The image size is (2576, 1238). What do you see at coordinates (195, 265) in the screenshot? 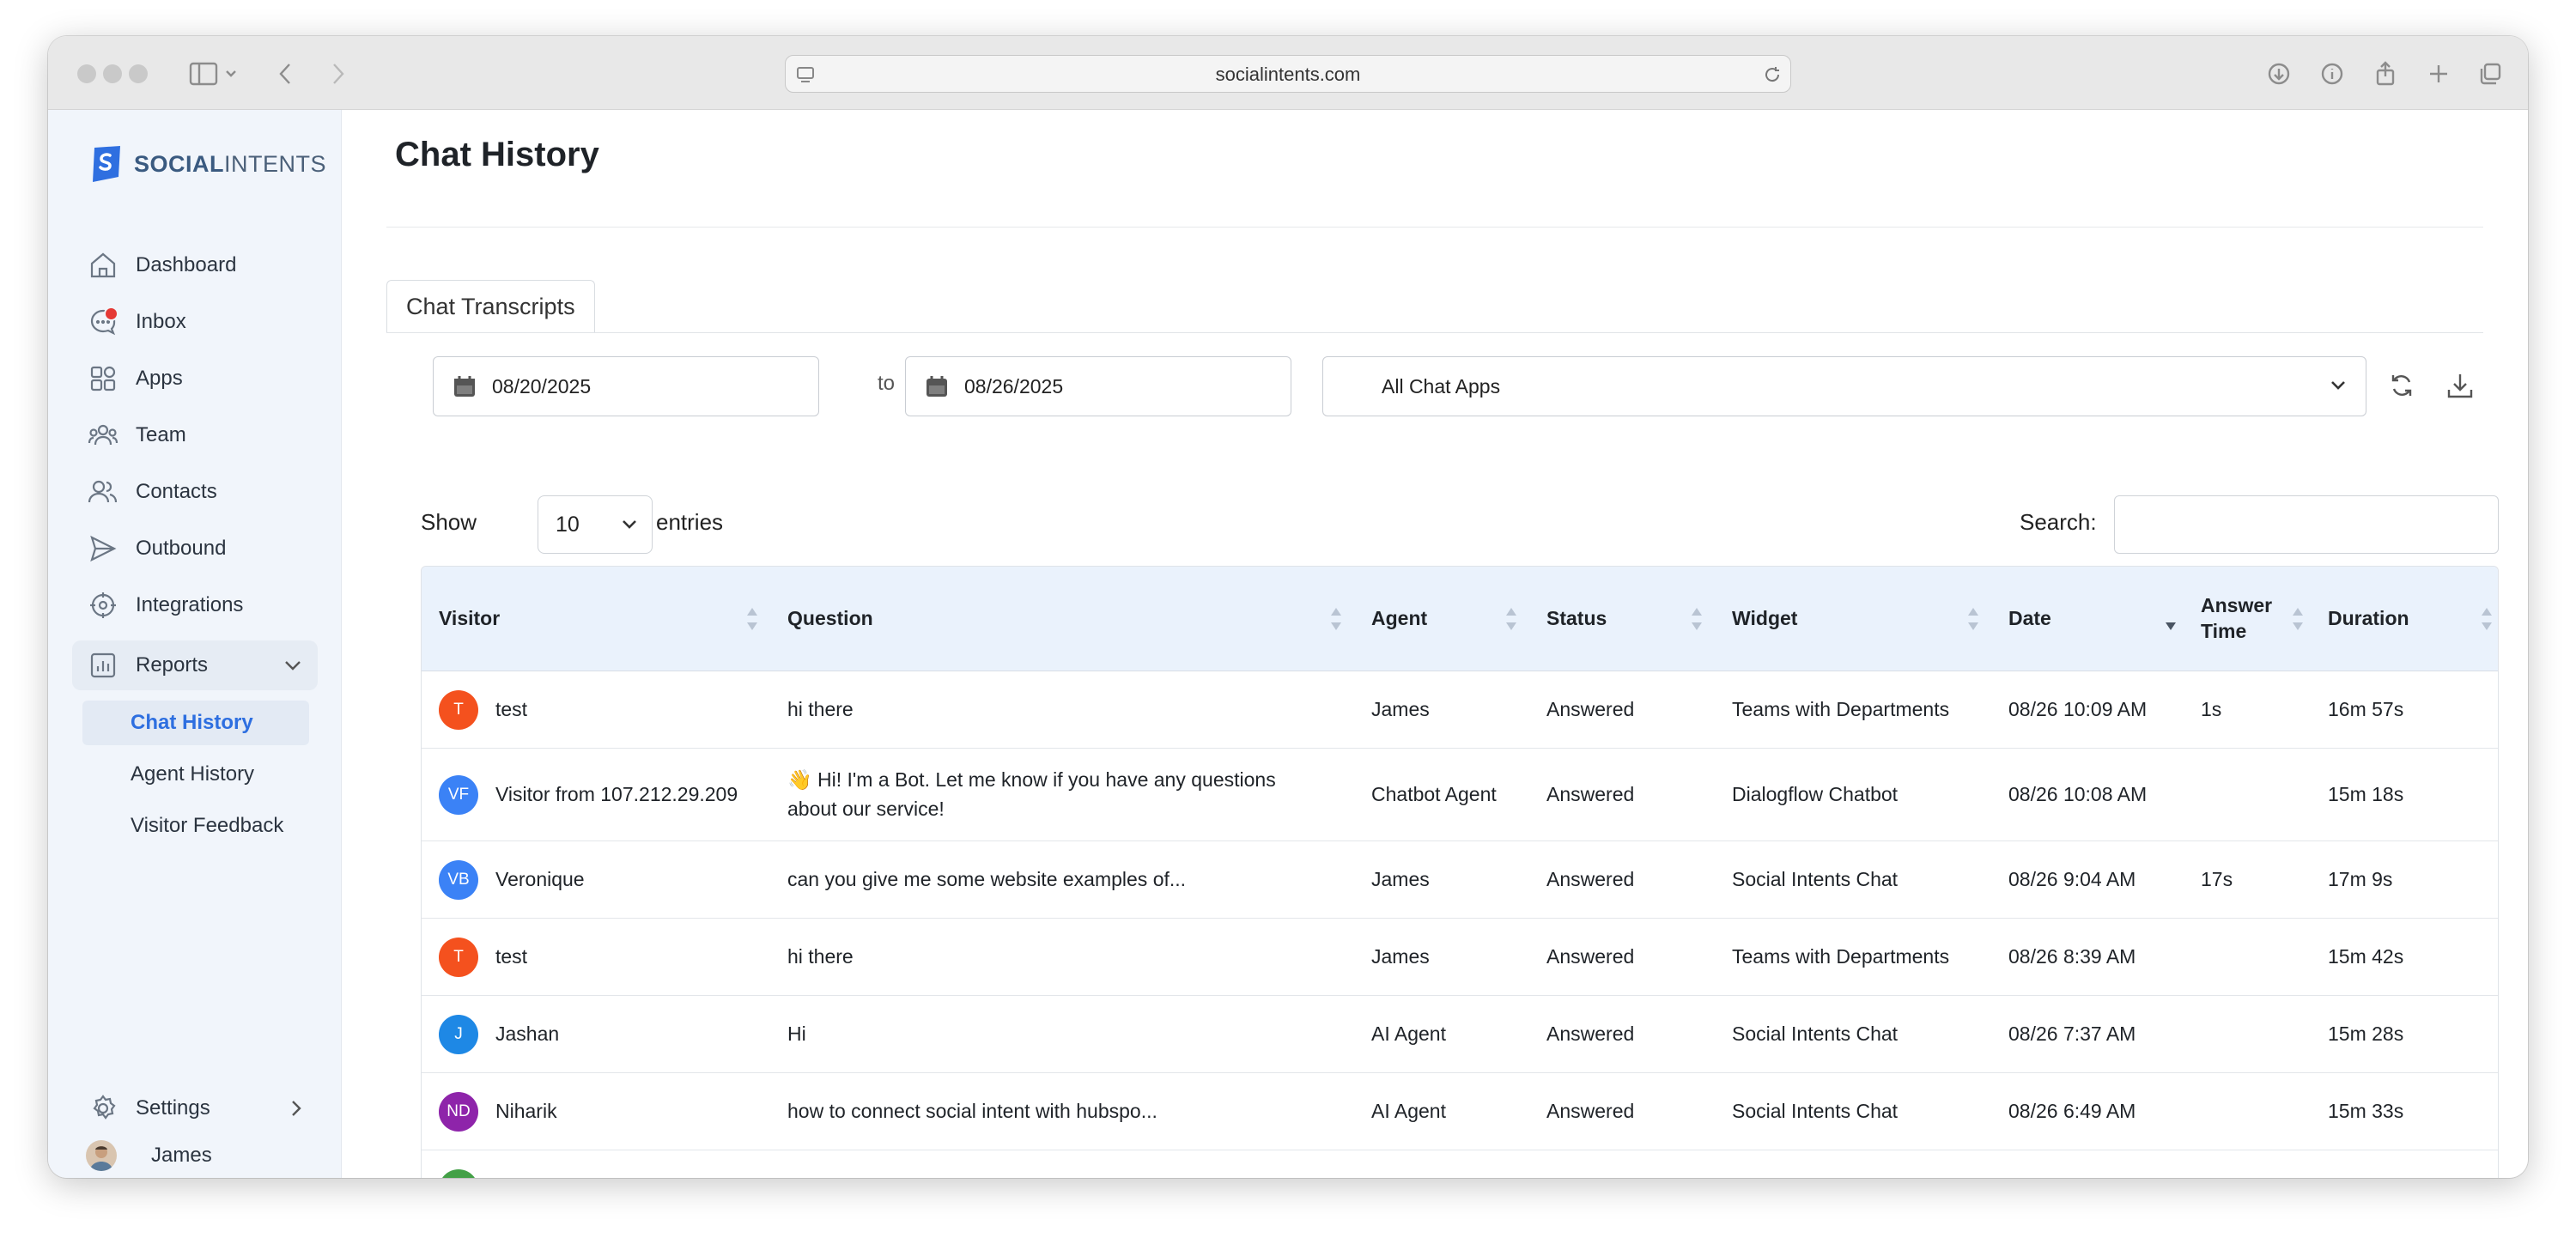
I see `nav-dashboard: Dashboard` at bounding box center [195, 265].